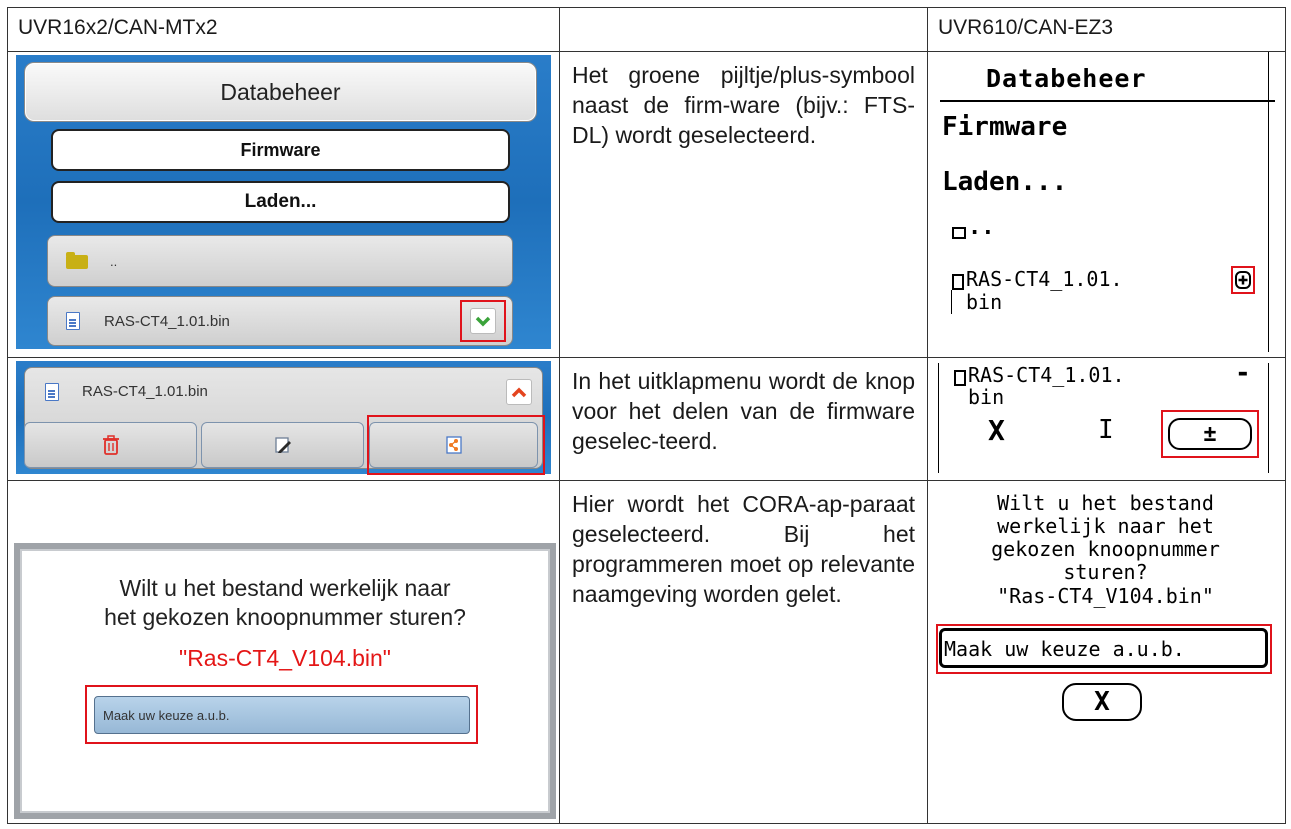 The height and width of the screenshot is (829, 1291). I want to click on collapse-chevron-button, so click(519, 392).